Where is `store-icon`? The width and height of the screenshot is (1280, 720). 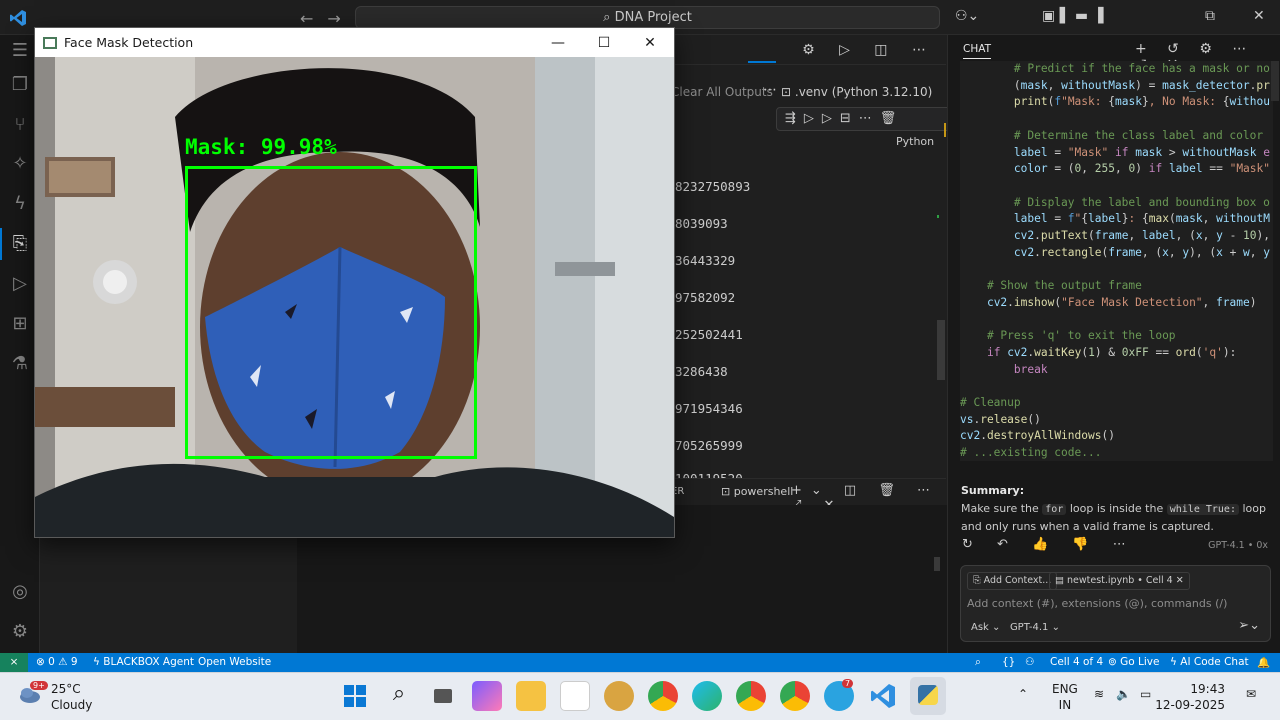
store-icon is located at coordinates (575, 696).